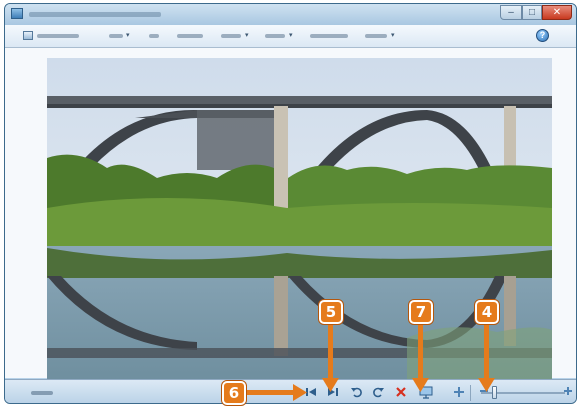 The width and height of the screenshot is (582, 409). I want to click on arrow-6-shaft, so click(271, 392).